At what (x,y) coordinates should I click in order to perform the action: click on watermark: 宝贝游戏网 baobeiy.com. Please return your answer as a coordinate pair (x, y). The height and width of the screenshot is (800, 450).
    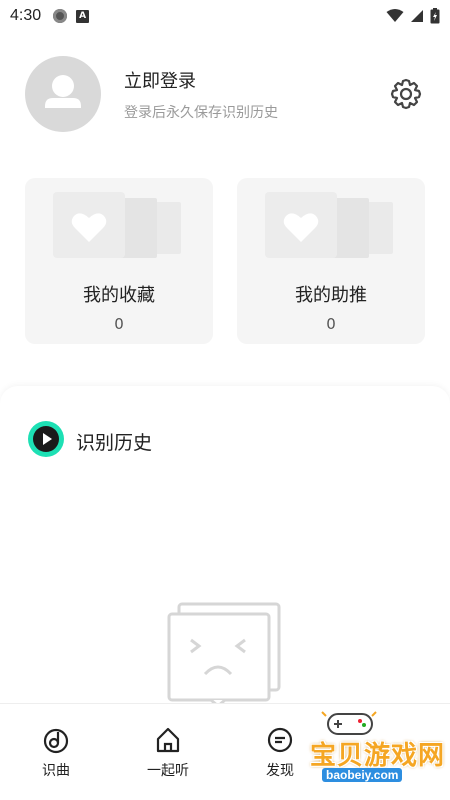
    Looking at the image, I should click on (375, 748).